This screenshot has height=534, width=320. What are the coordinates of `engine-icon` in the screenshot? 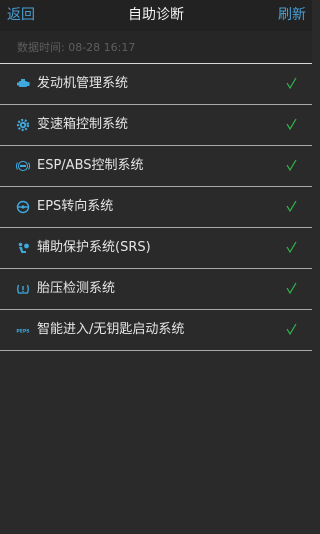 It's located at (23, 84).